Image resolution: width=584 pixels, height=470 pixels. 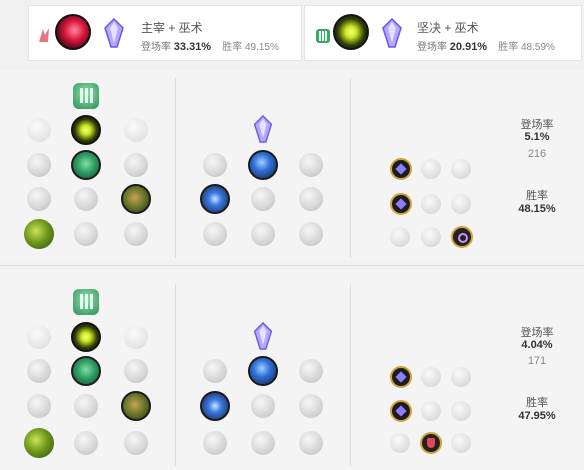 What do you see at coordinates (537, 154) in the screenshot?
I see `games-count: 216` at bounding box center [537, 154].